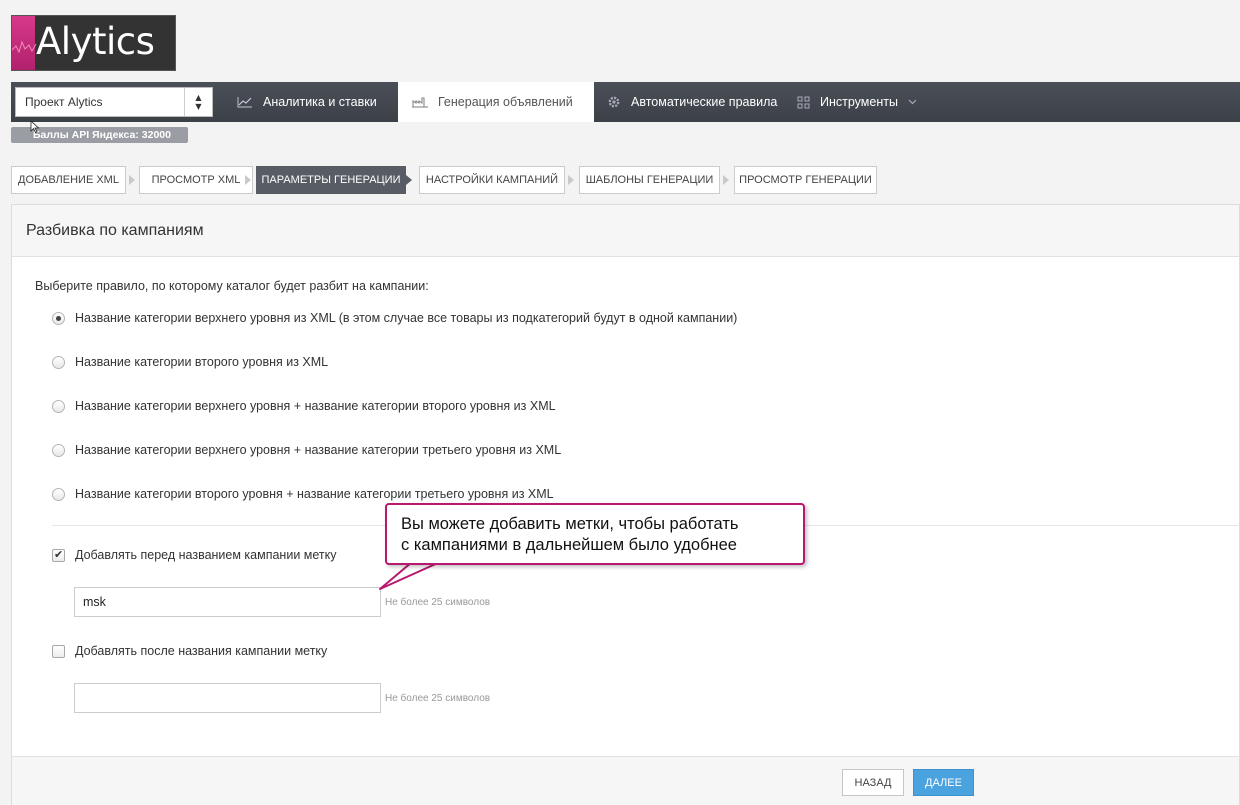  What do you see at coordinates (943, 782) in the screenshot?
I see `next-button: ДАЛЕЕ` at bounding box center [943, 782].